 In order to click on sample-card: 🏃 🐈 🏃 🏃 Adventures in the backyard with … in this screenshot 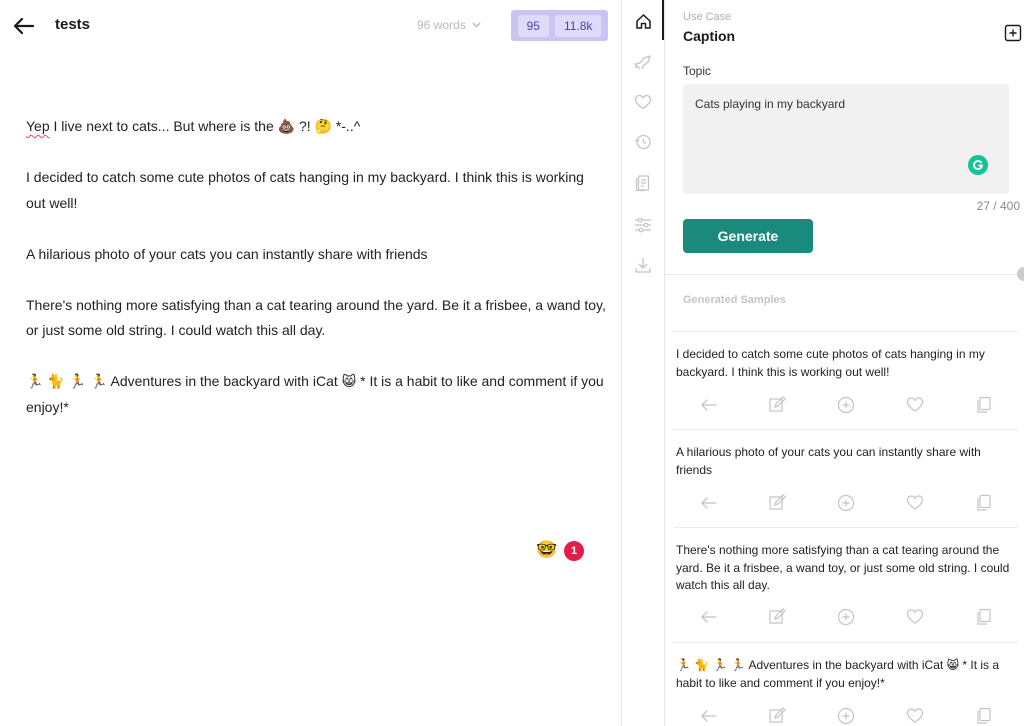, I will do `click(846, 684)`.